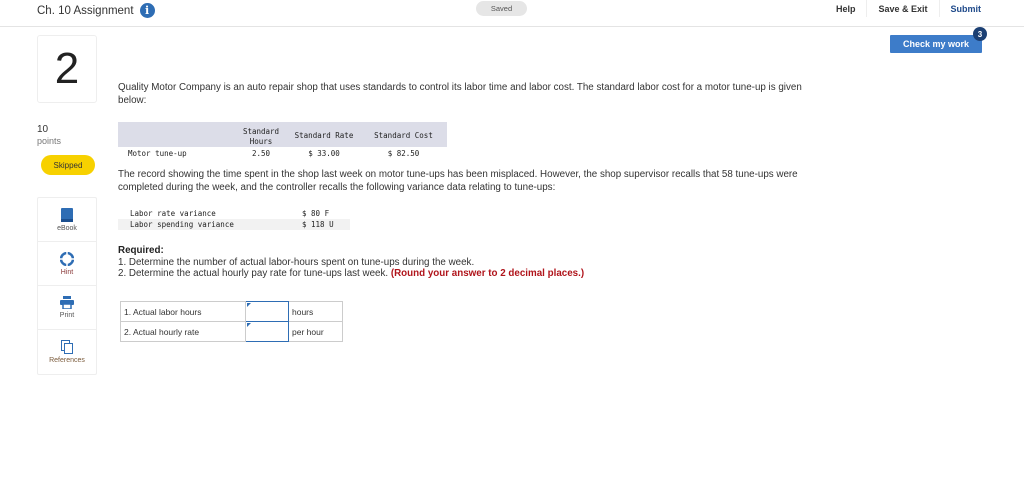 The width and height of the screenshot is (1024, 500). I want to click on info-icon: i, so click(147, 10).